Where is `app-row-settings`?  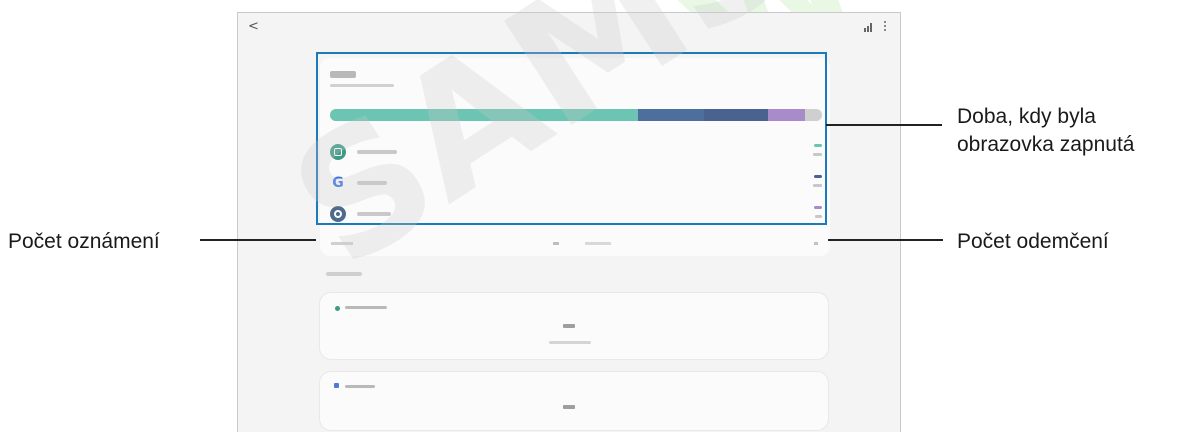
app-row-settings is located at coordinates (576, 216).